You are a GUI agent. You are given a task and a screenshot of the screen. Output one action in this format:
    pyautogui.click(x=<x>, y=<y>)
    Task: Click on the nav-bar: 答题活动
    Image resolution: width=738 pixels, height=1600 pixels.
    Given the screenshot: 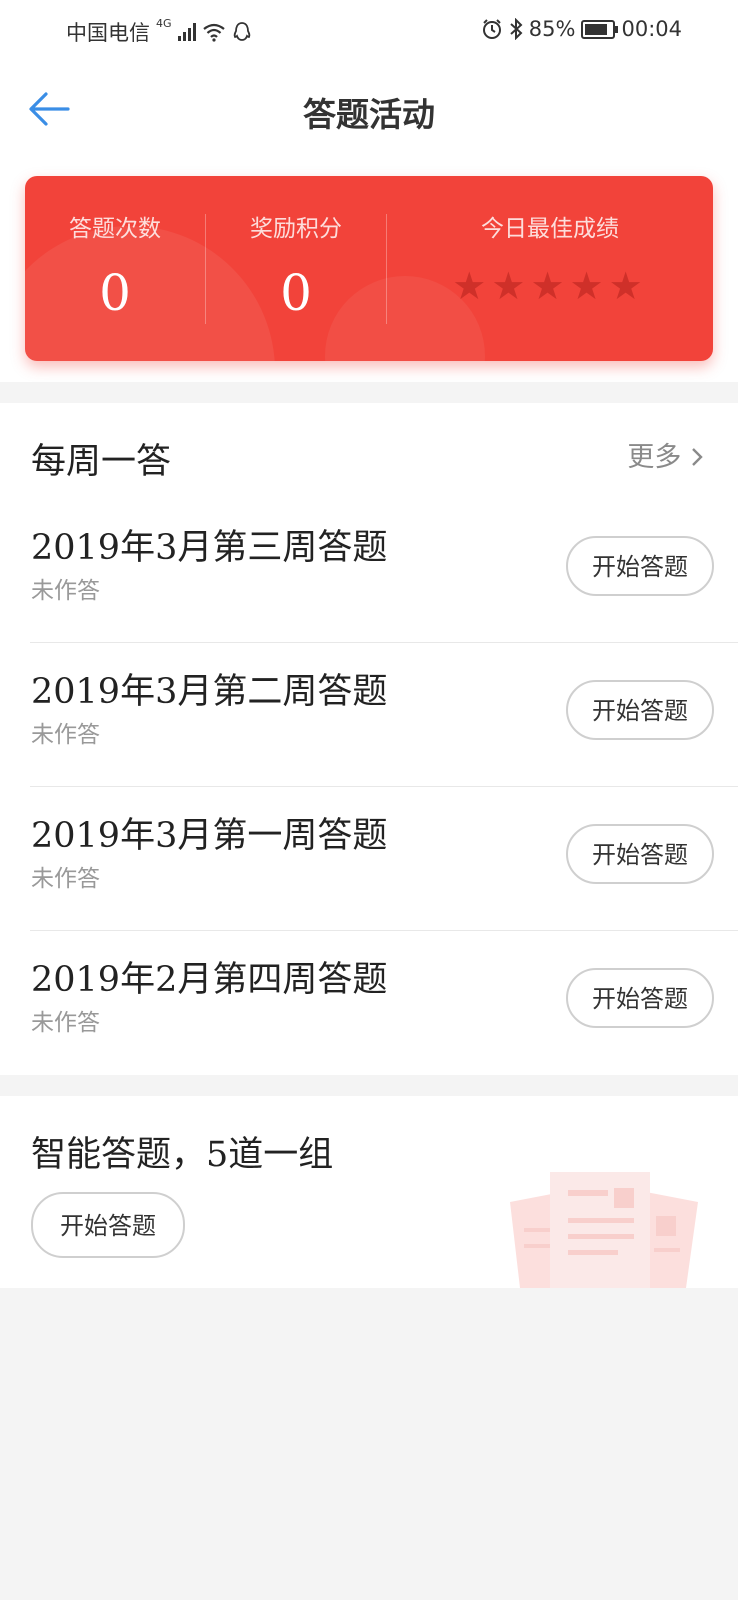 What is the action you would take?
    pyautogui.click(x=369, y=108)
    